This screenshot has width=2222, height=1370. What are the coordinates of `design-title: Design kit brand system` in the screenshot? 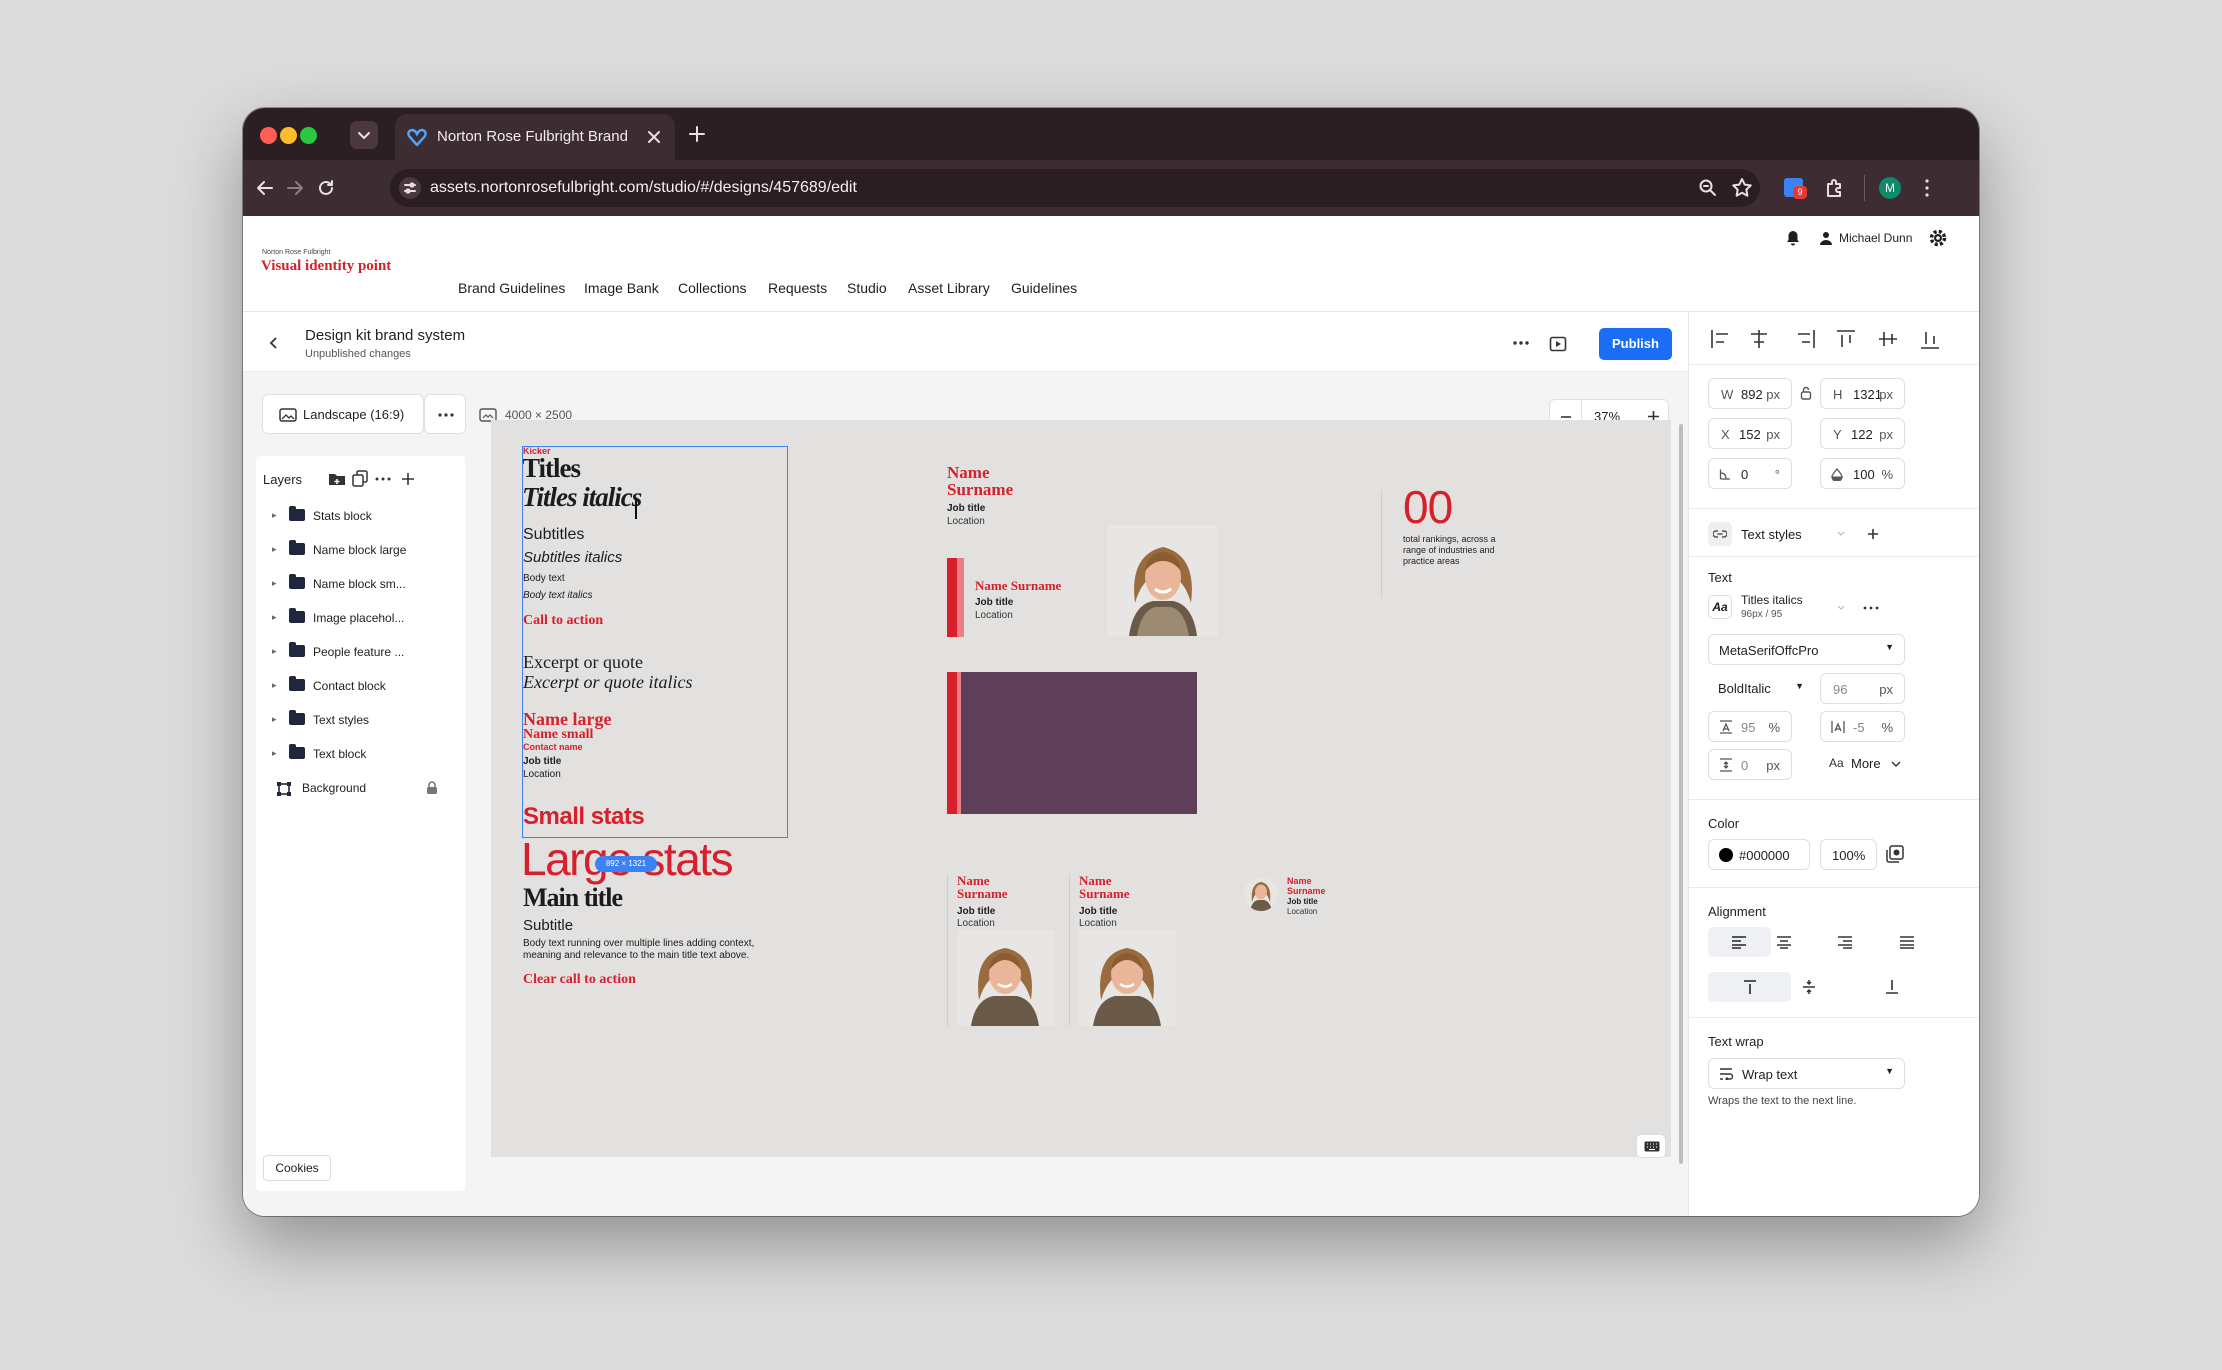 It's located at (385, 335).